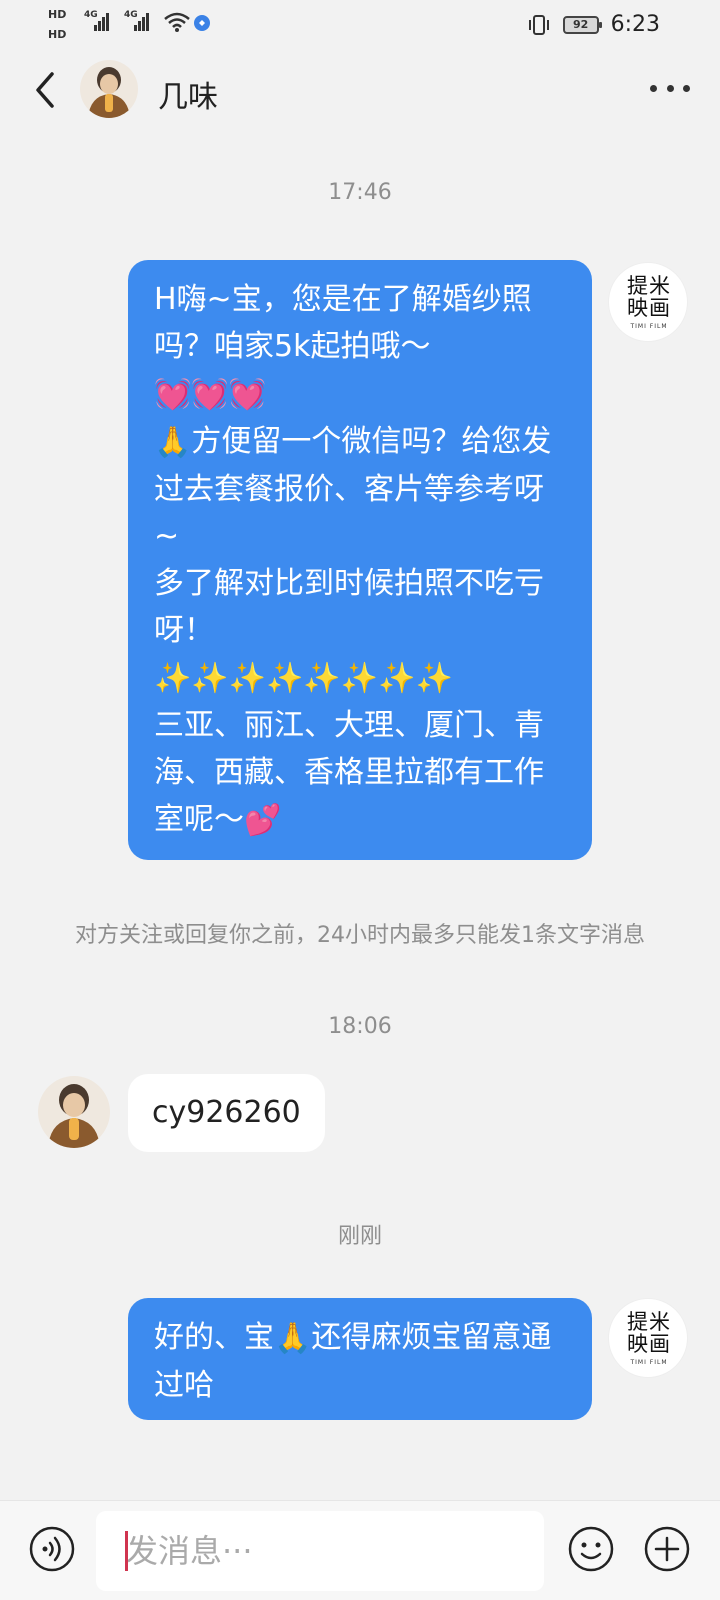  I want to click on message-input-bar, so click(360, 1550).